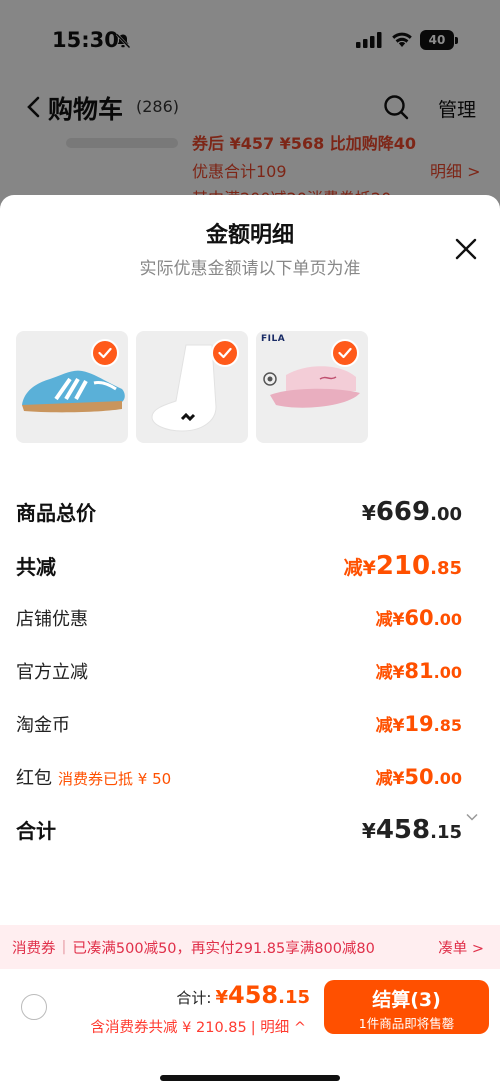 Image resolution: width=500 pixels, height=1087 pixels. I want to click on red-packet-label: 红包, so click(34, 778).